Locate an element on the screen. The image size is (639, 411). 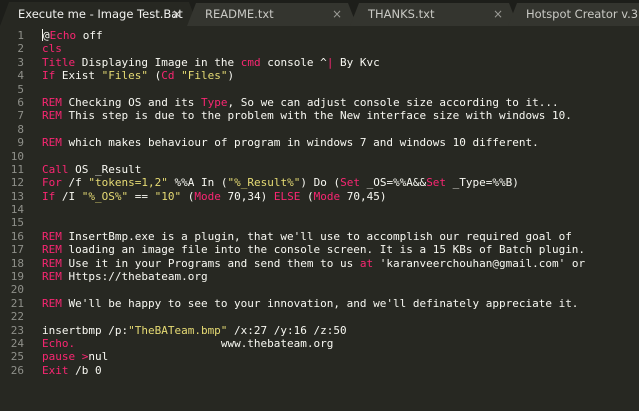
line-number: 5 is located at coordinates (20, 89).